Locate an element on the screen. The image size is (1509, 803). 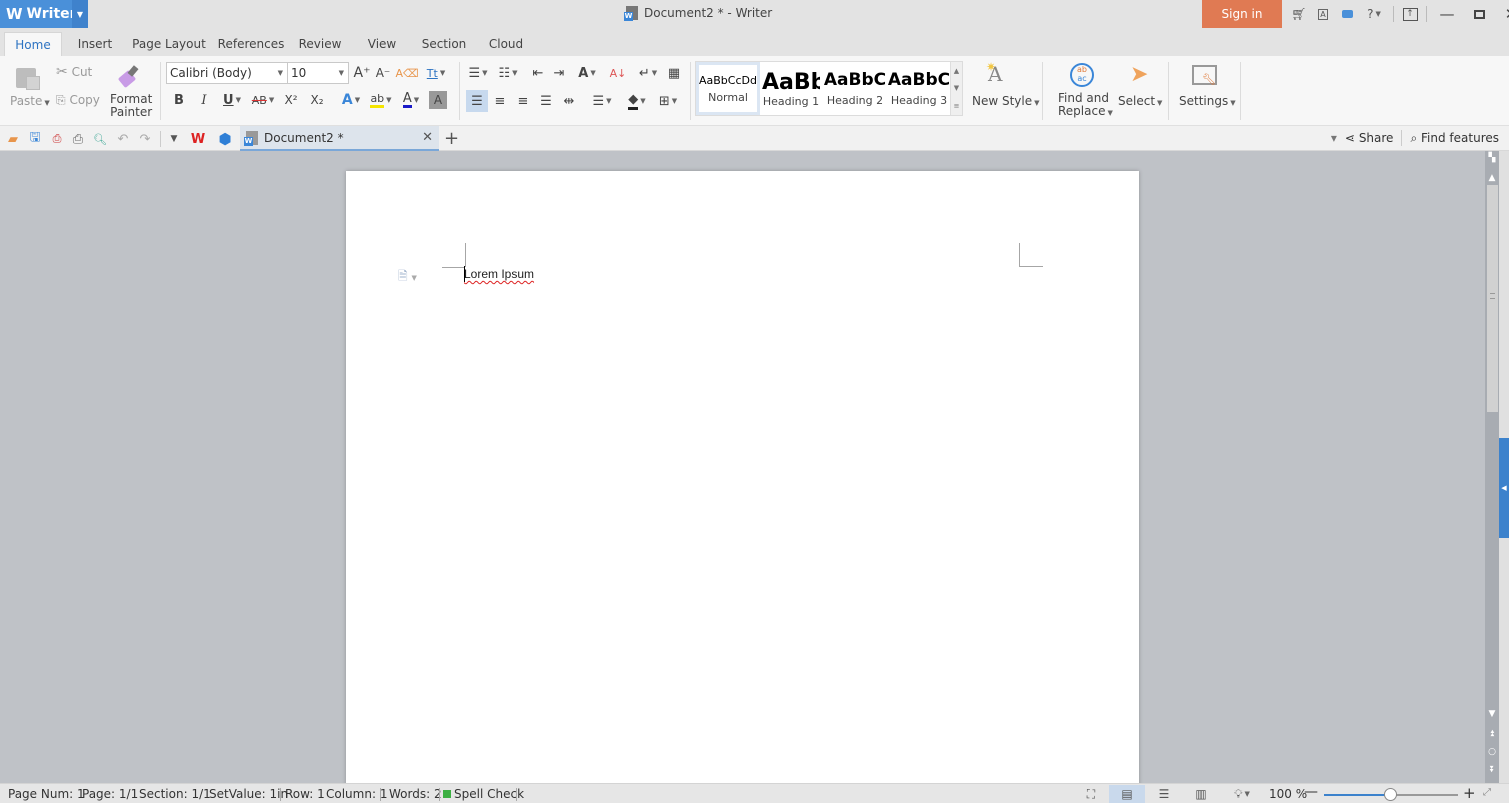
fit-window-icon: ⤢ is located at coordinates (1487, 792).